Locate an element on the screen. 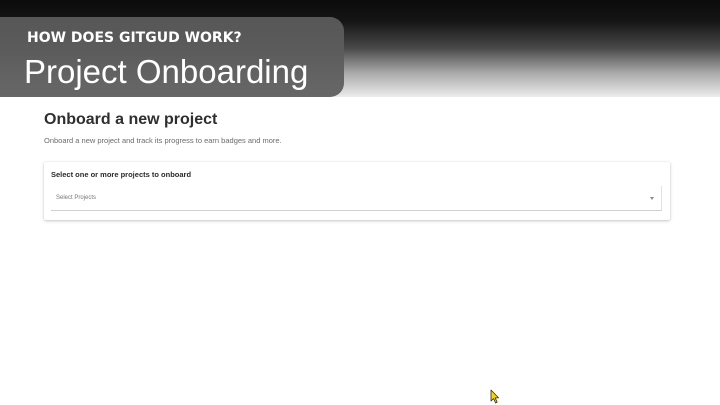  chevron-down-icon is located at coordinates (652, 198).